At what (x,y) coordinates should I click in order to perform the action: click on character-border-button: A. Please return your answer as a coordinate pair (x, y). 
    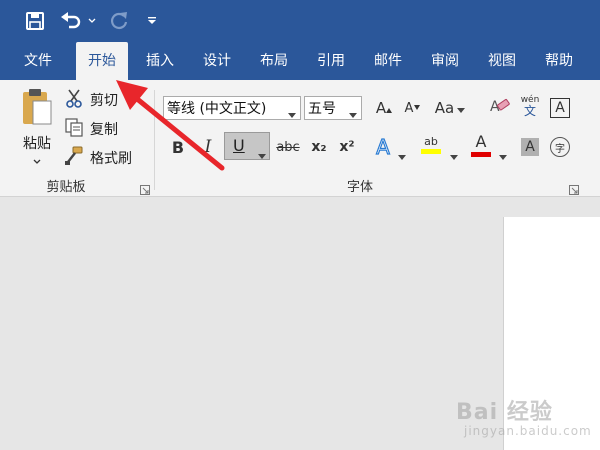
    Looking at the image, I should click on (560, 108).